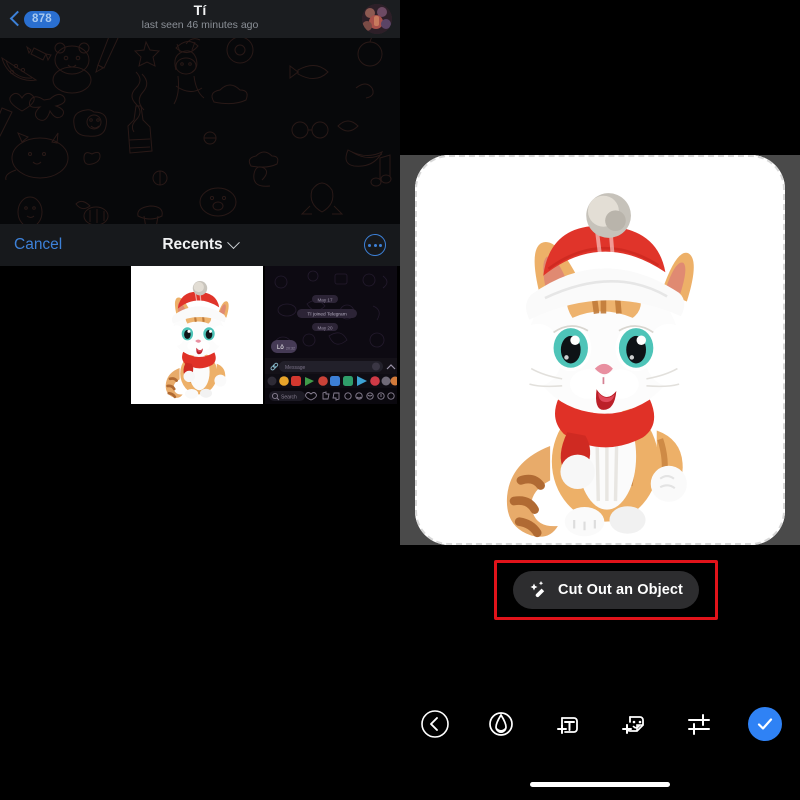  Describe the element at coordinates (289, 397) in the screenshot. I see `screenshot-search-label: Search` at that location.